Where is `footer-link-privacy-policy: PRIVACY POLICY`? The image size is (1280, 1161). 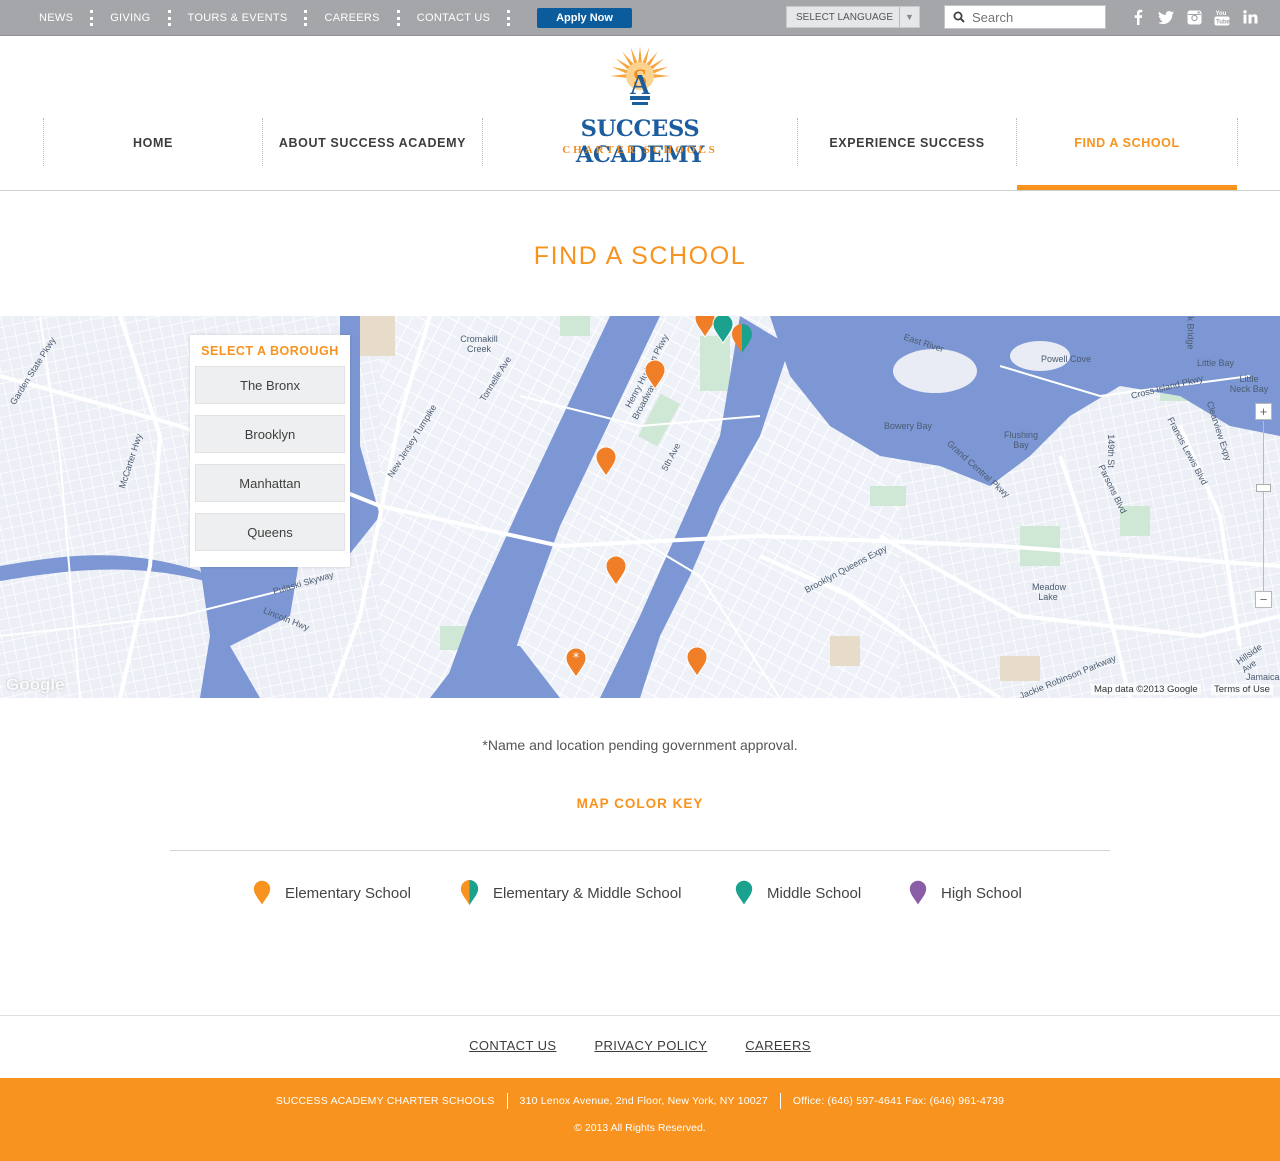
footer-link-privacy-policy: PRIVACY POLICY is located at coordinates (650, 1045).